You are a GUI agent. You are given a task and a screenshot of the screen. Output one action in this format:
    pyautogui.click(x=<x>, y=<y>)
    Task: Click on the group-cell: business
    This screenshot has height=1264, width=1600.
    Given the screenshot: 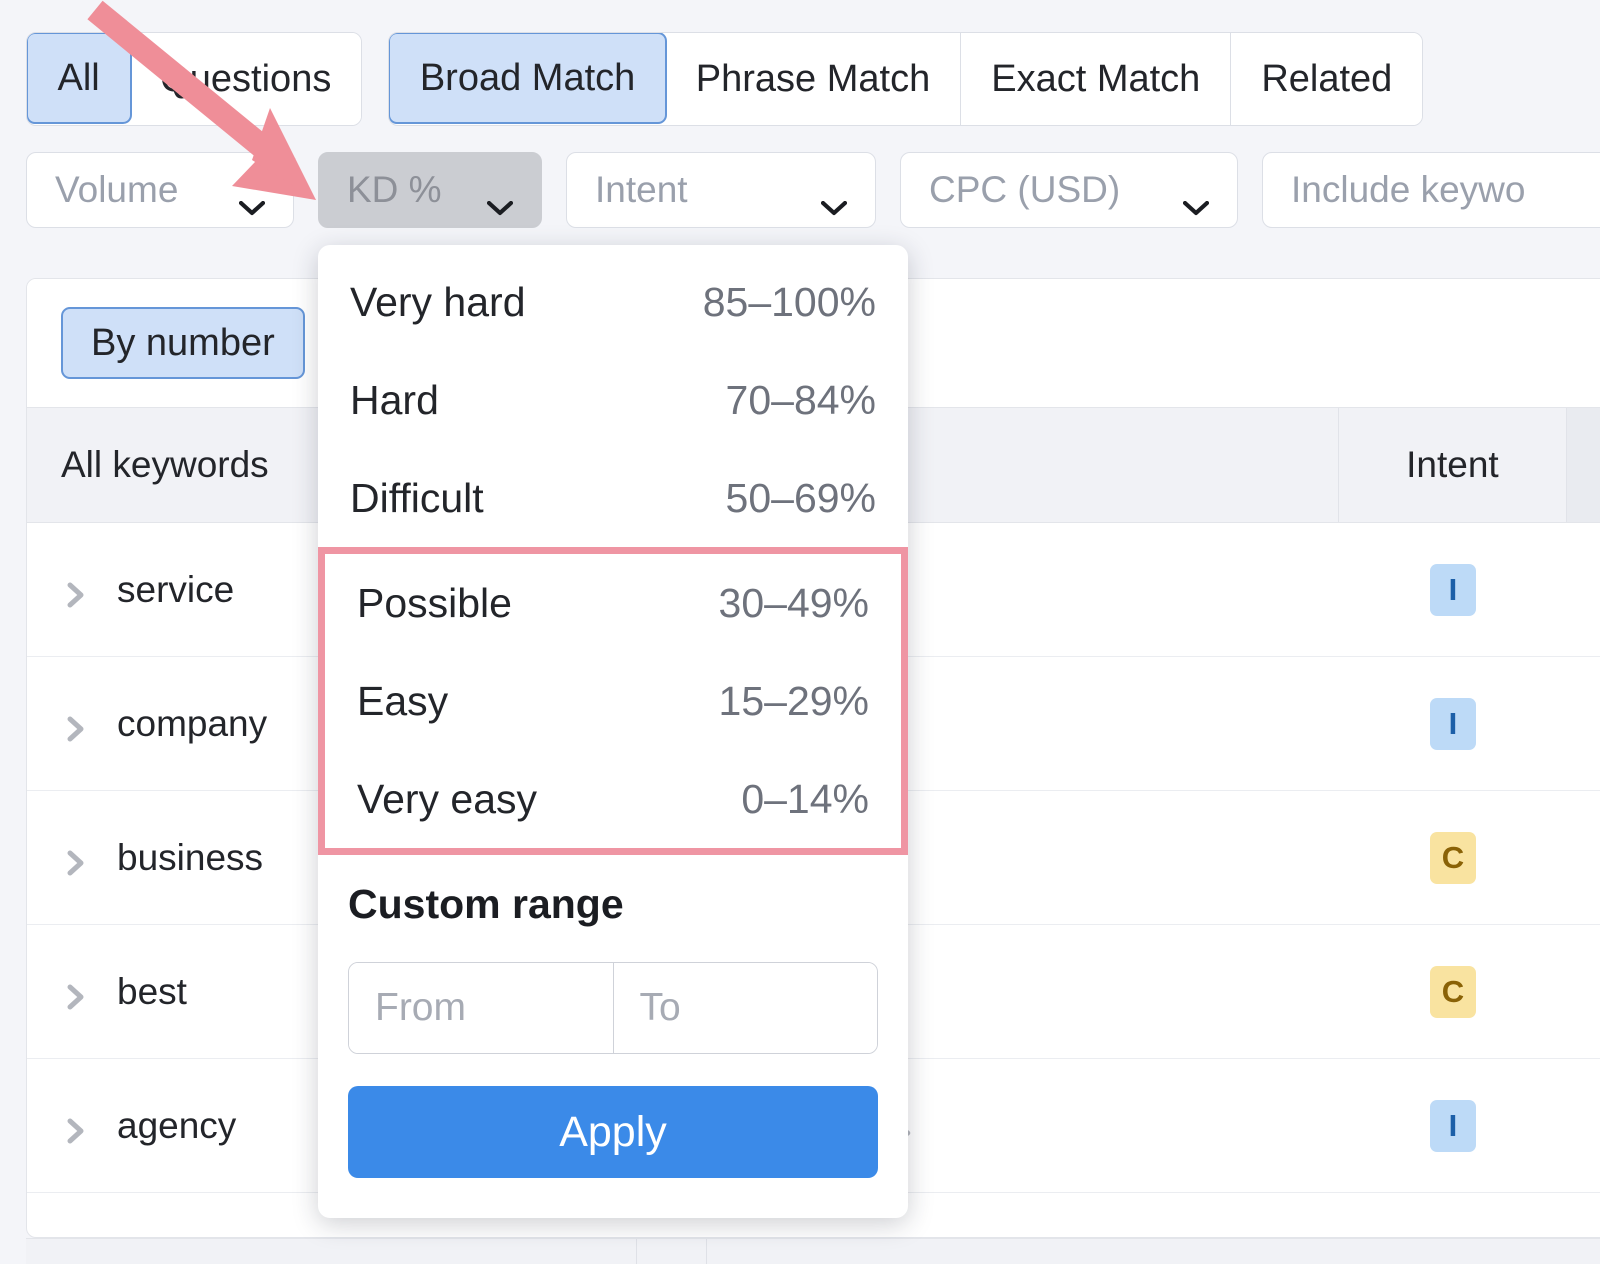 What is the action you would take?
    pyautogui.click(x=189, y=857)
    